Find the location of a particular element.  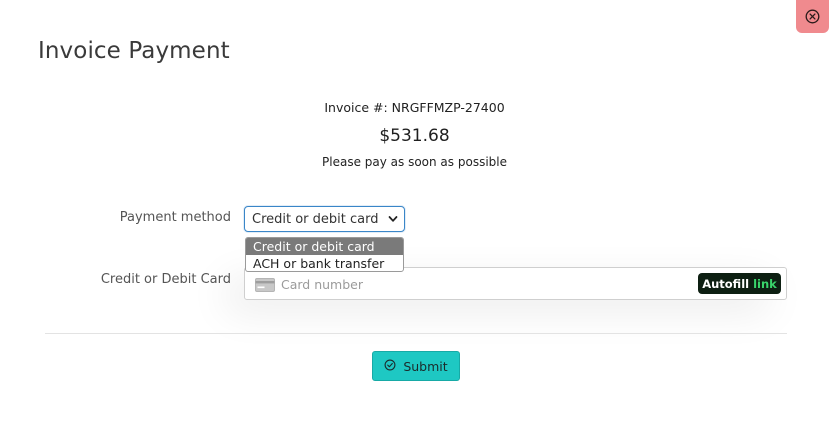

dropdown-option-credit-card: Credit or debit card is located at coordinates (324, 246).